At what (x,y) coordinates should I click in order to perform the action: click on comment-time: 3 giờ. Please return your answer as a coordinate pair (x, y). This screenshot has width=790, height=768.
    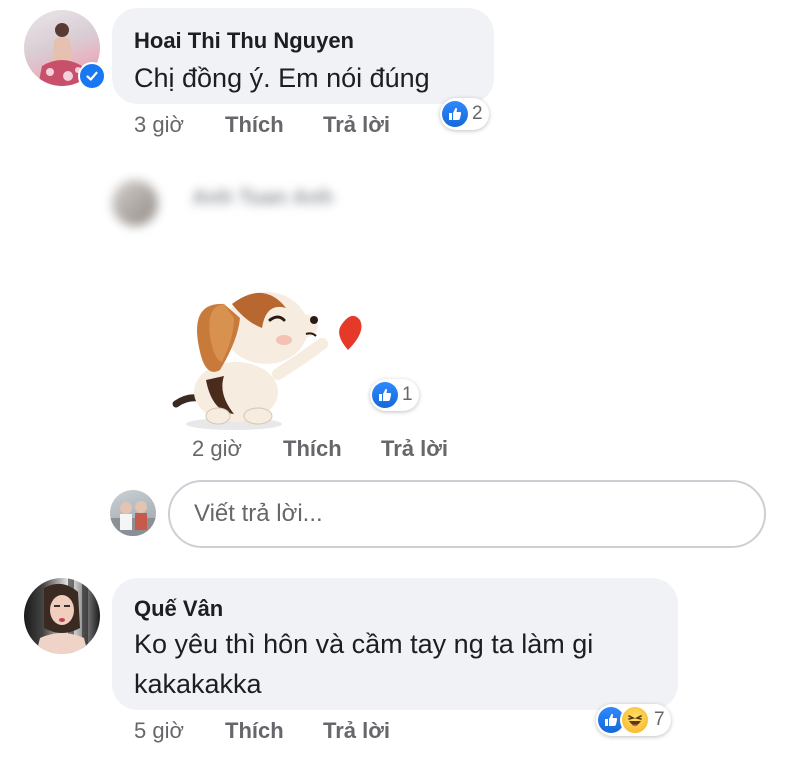
    Looking at the image, I should click on (159, 125).